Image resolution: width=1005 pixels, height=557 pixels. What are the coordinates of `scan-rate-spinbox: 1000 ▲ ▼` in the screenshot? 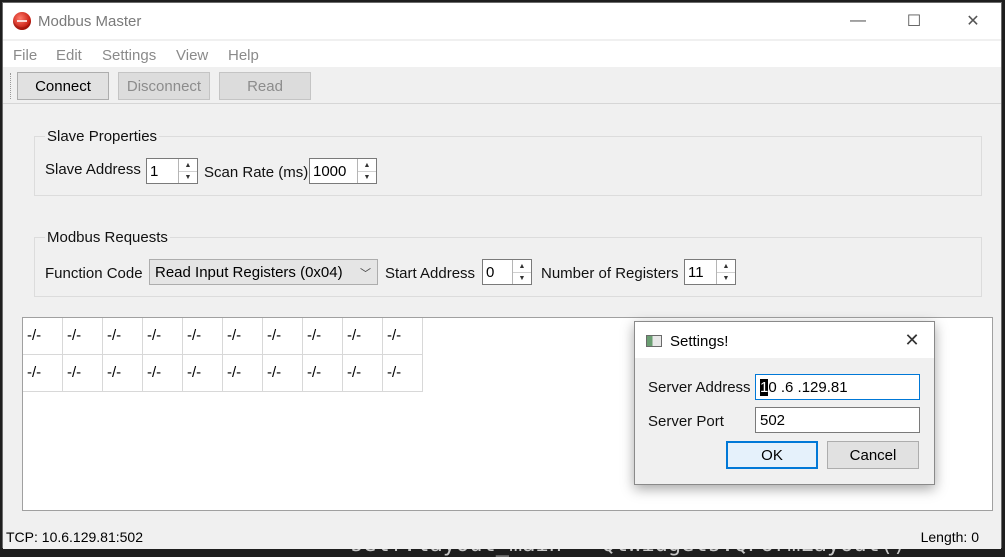 It's located at (343, 171).